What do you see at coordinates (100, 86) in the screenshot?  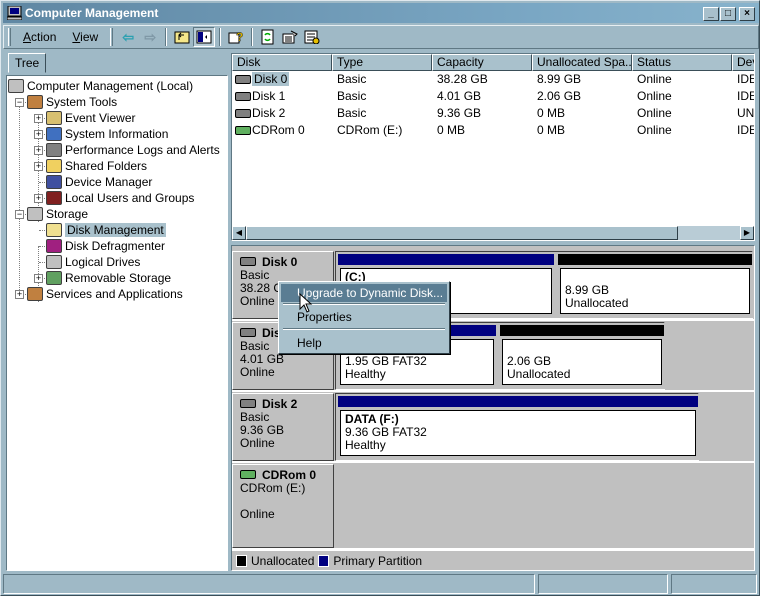 I see `tree-node-computer-management-local-: Computer Management (Local)` at bounding box center [100, 86].